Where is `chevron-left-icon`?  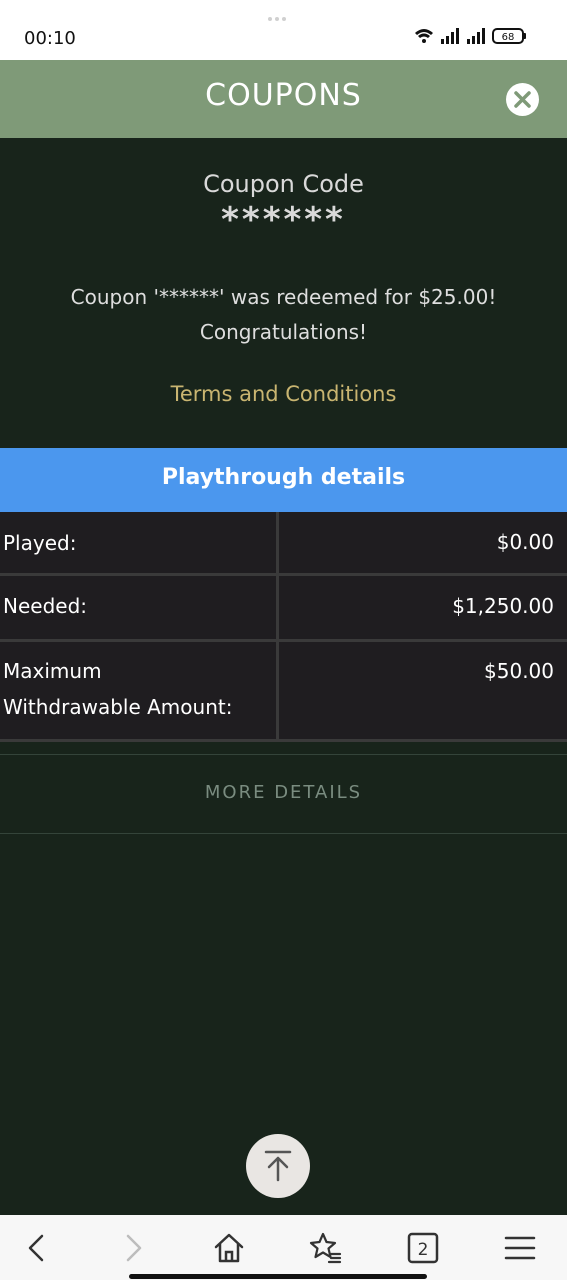 chevron-left-icon is located at coordinates (36, 1248).